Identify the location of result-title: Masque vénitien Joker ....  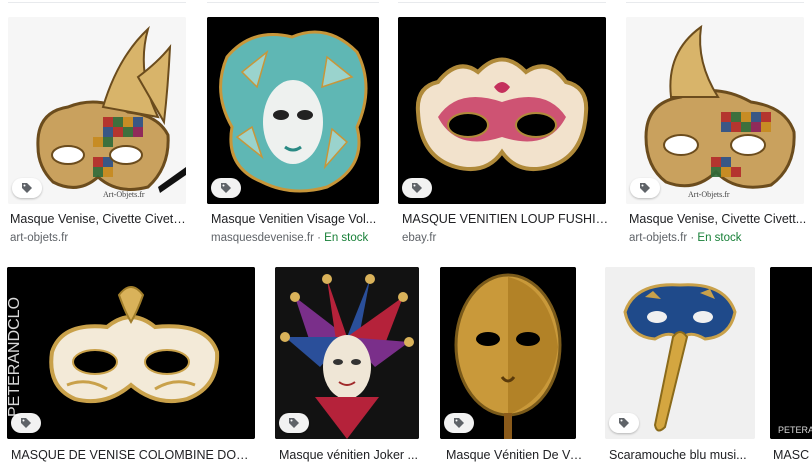
(354, 455).